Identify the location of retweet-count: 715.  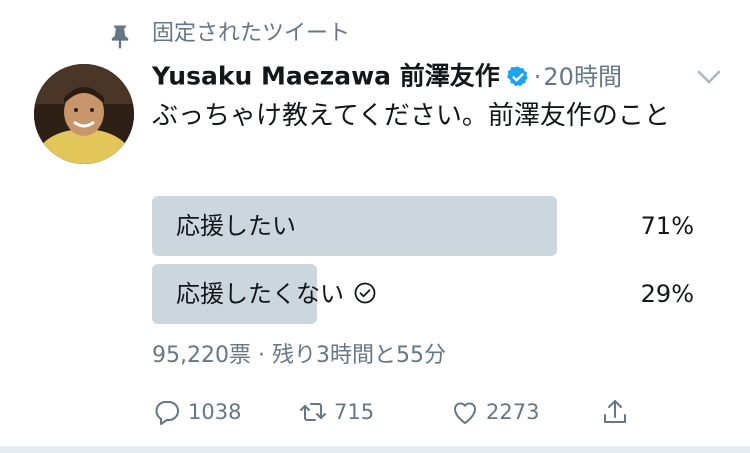
(354, 412).